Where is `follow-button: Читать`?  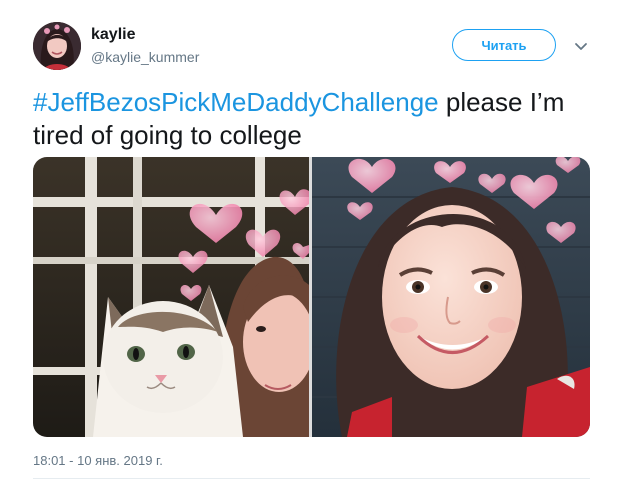
follow-button: Читать is located at coordinates (504, 45).